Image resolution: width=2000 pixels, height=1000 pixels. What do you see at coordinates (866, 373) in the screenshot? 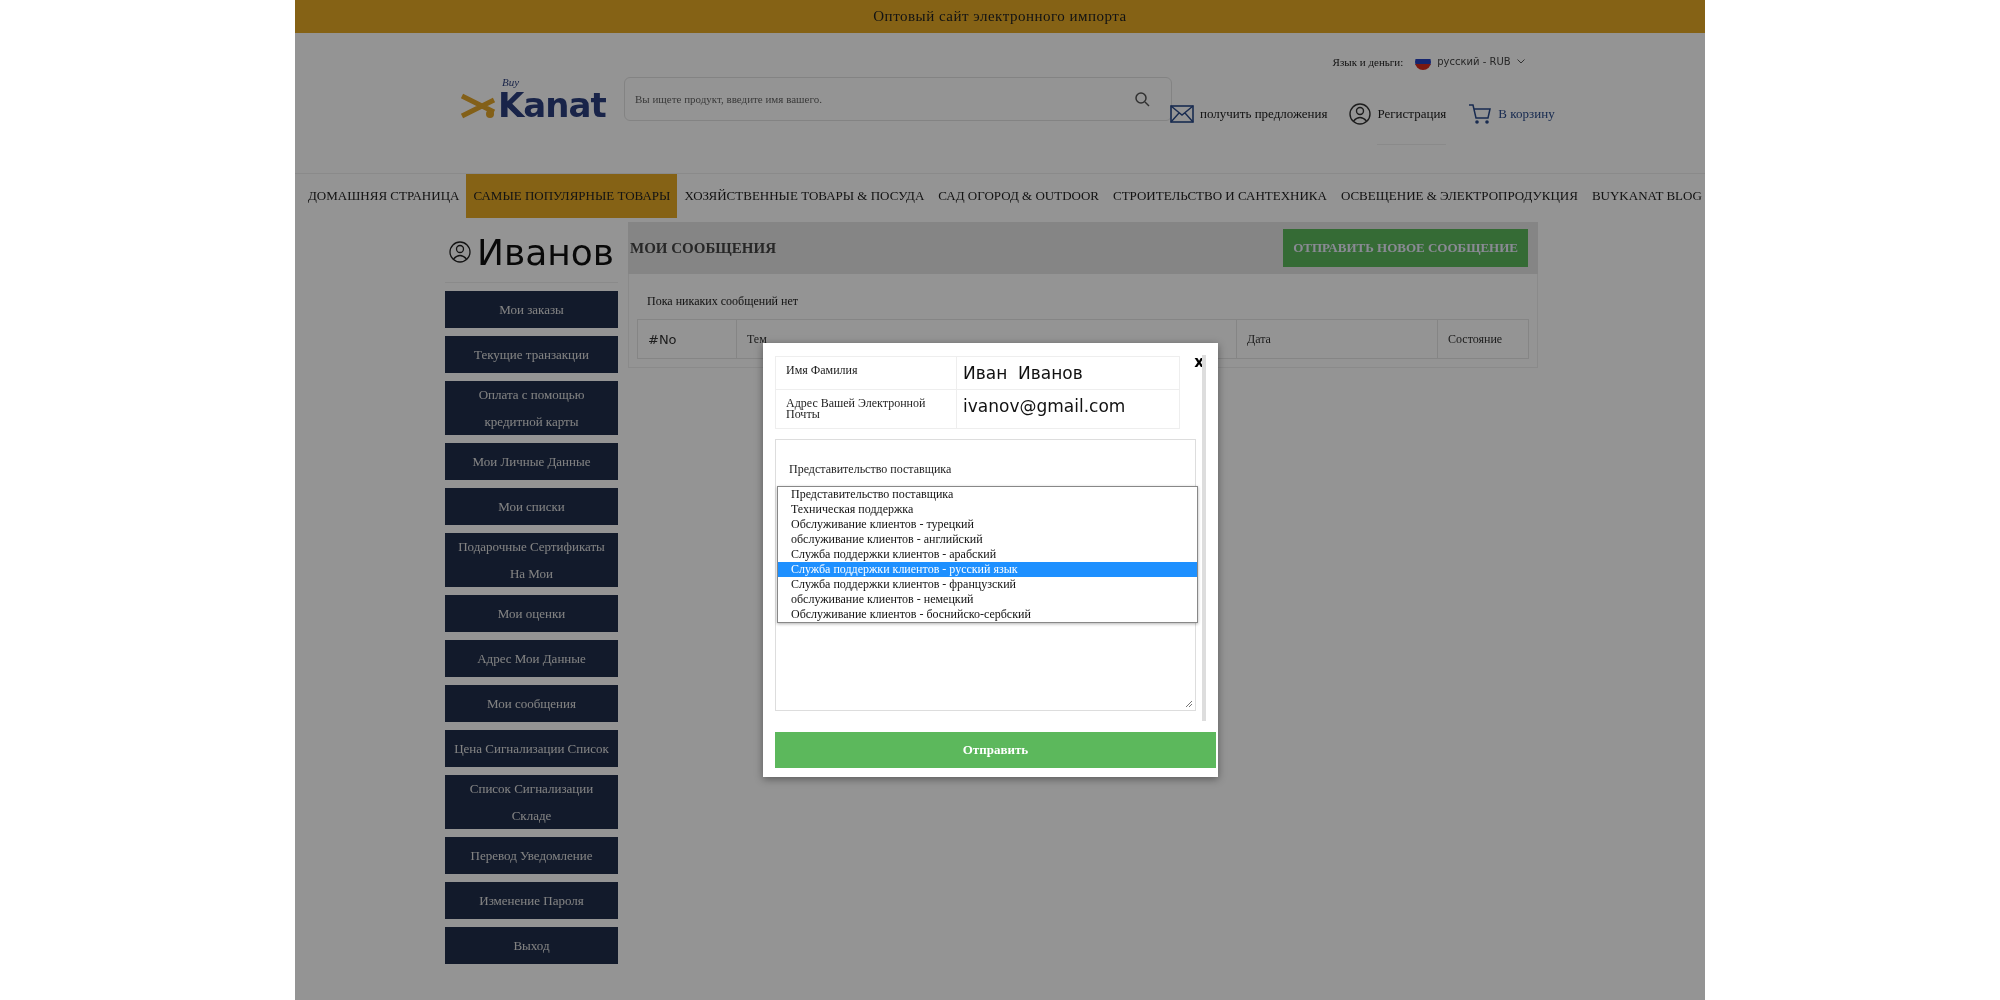
I see `field-label: Имя Фамилия` at bounding box center [866, 373].